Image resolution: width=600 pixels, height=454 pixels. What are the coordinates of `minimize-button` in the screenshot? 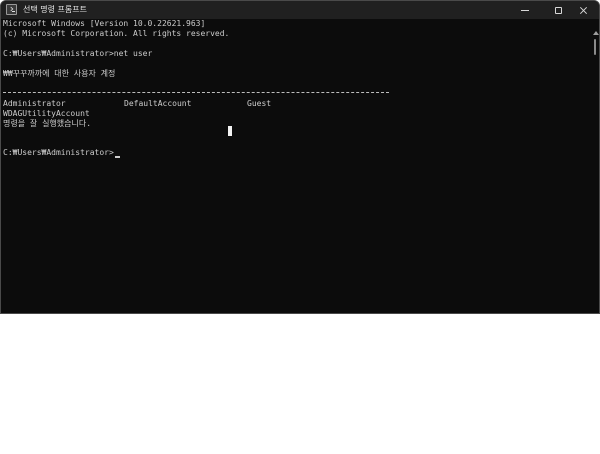 It's located at (525, 10).